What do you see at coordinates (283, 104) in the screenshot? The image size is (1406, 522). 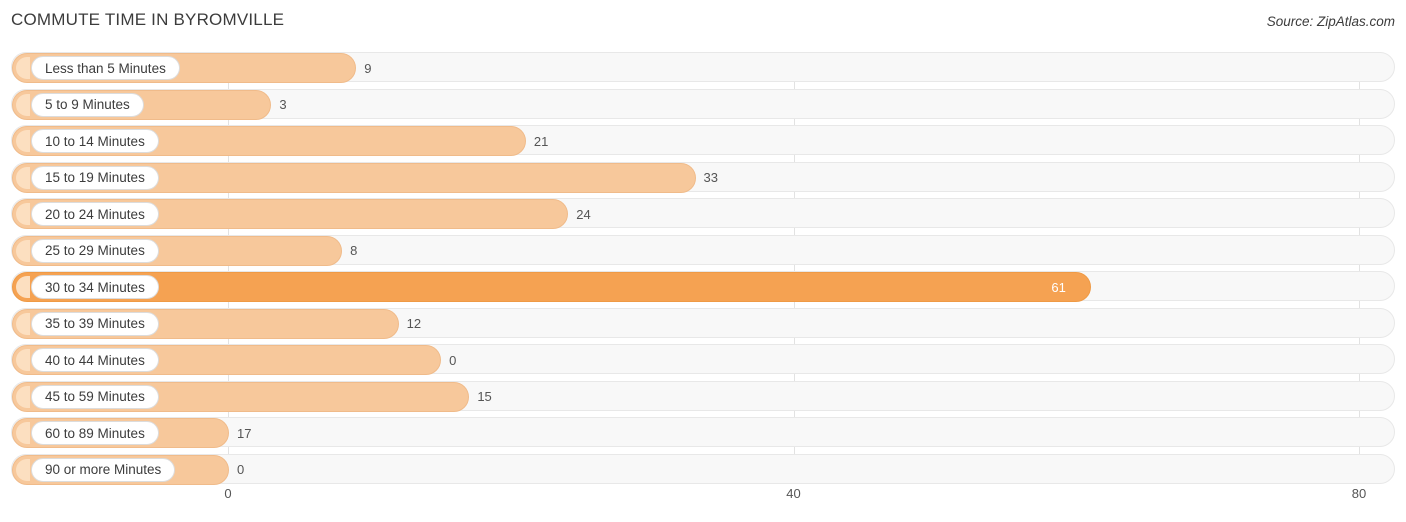 I see `bar-value-label: 3` at bounding box center [283, 104].